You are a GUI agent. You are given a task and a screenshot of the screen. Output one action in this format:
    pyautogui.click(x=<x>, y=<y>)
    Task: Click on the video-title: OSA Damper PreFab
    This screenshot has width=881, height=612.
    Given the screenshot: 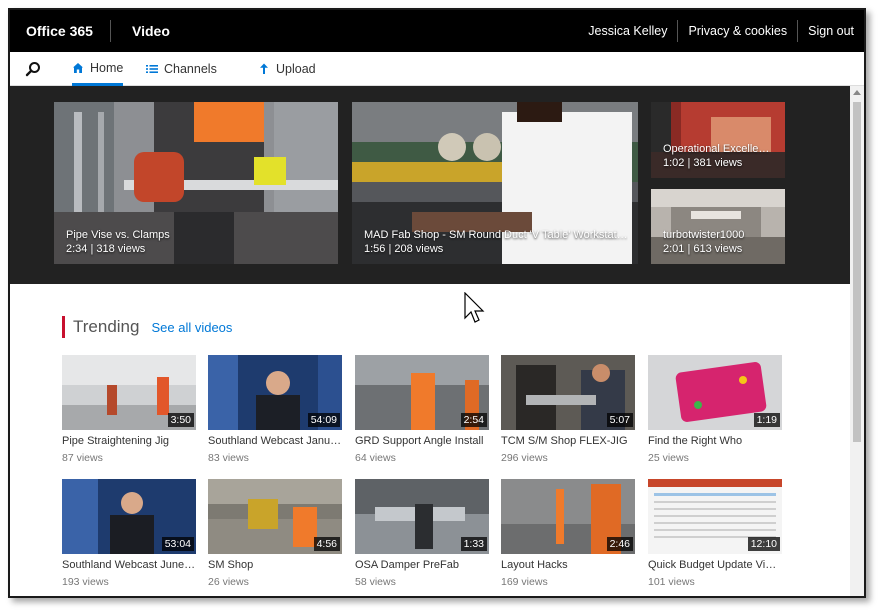 What is the action you would take?
    pyautogui.click(x=422, y=565)
    